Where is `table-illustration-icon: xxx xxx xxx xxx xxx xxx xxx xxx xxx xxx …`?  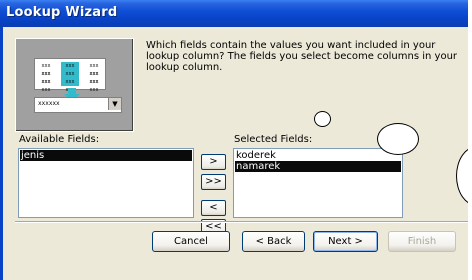 table-illustration-icon: xxx xxx xxx xxx xxx xxx xxx xxx xxx xxx … is located at coordinates (70, 75).